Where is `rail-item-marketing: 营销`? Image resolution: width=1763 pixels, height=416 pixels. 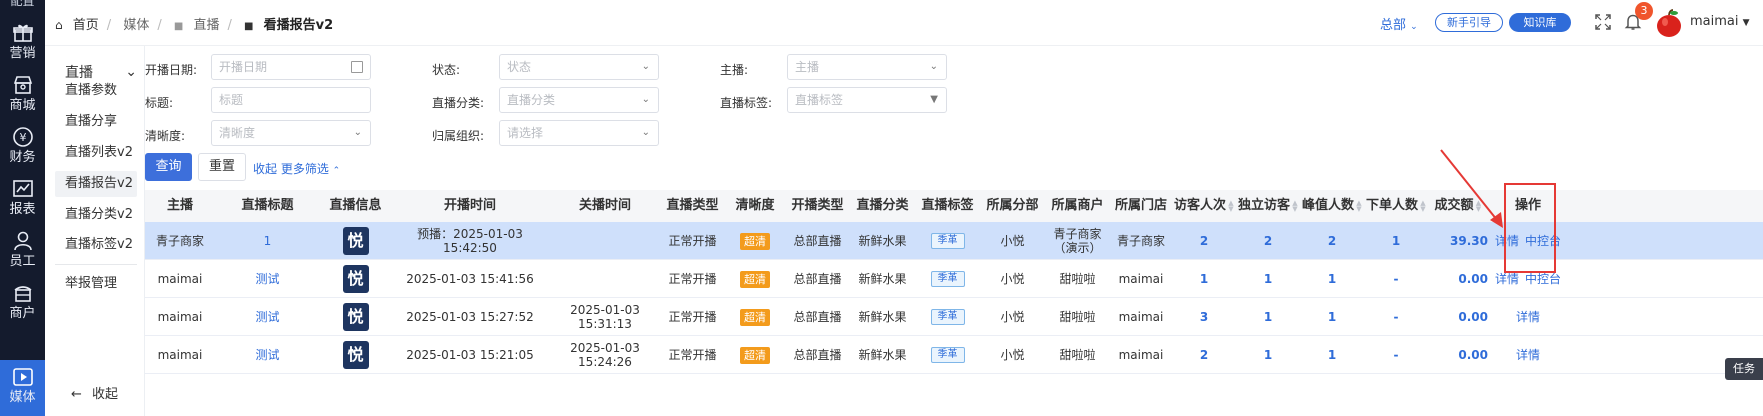
rail-item-marketing: 营销 is located at coordinates (22, 44).